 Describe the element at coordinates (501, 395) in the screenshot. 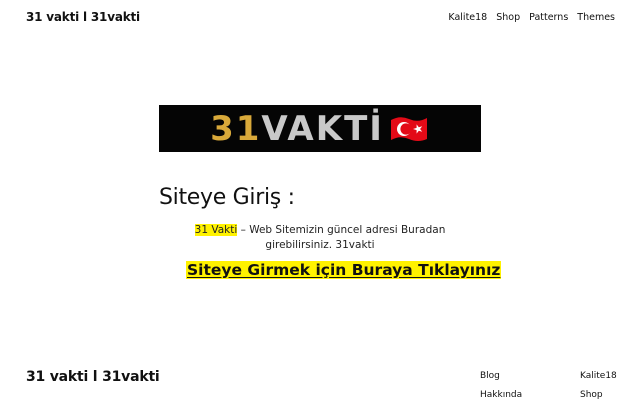

I see `footer-link-hakkinda: Hakkında` at that location.